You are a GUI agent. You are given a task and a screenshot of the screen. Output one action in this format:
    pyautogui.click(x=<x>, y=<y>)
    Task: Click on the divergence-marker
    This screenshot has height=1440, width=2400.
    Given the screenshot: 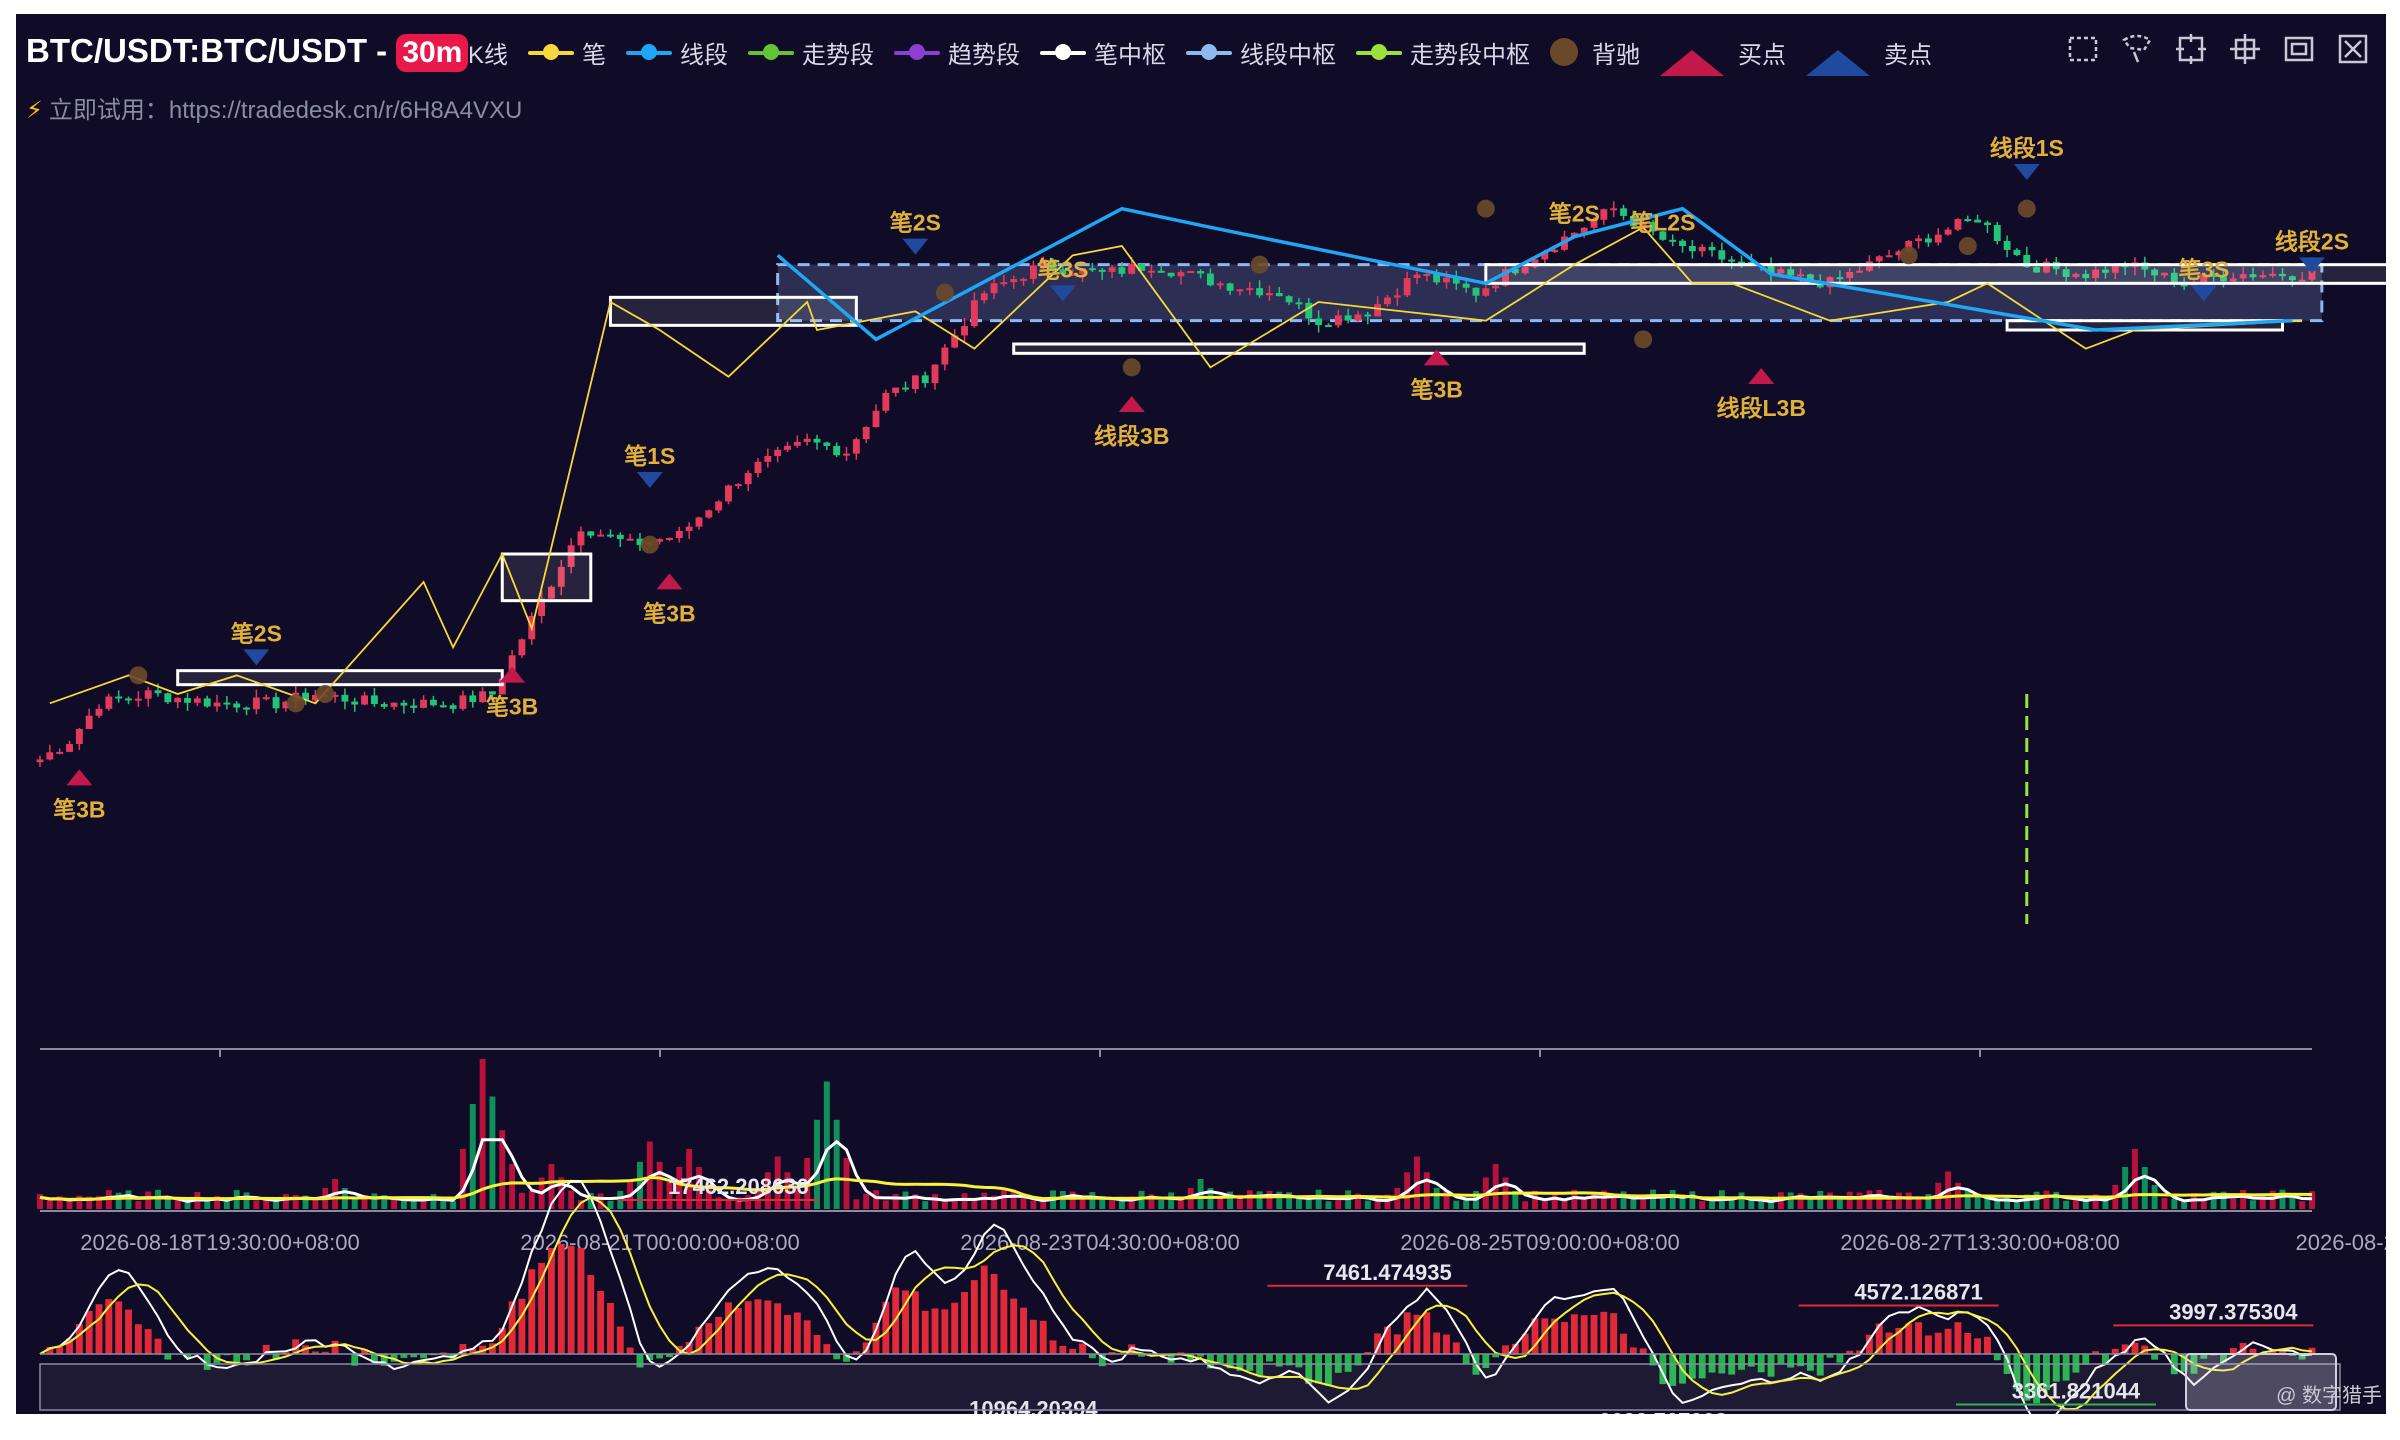 What is the action you would take?
    pyautogui.click(x=1908, y=255)
    